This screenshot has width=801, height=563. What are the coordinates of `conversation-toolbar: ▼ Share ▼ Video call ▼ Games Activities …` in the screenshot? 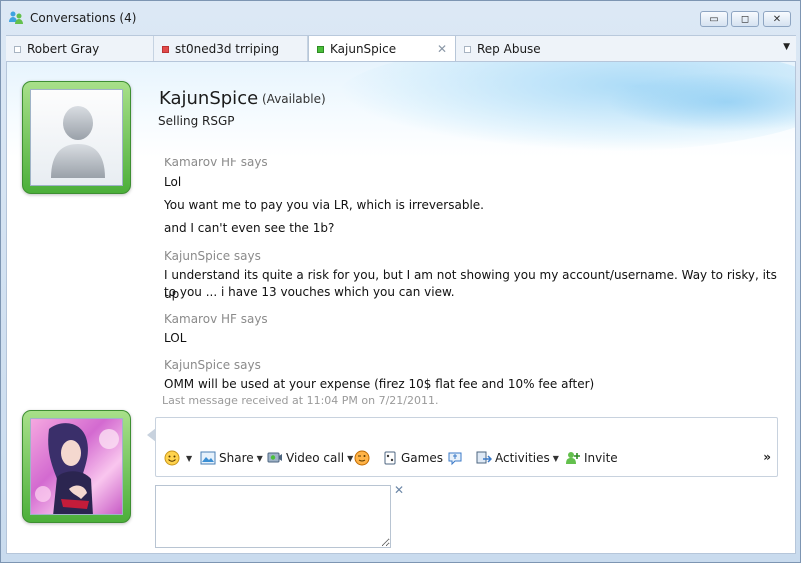 It's located at (462, 447).